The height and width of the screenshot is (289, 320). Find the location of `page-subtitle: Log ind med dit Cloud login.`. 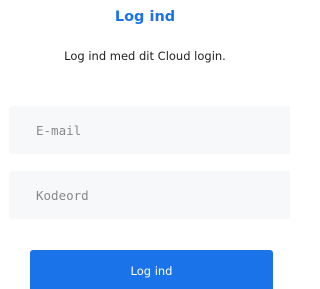

page-subtitle: Log ind med dit Cloud login. is located at coordinates (145, 56).